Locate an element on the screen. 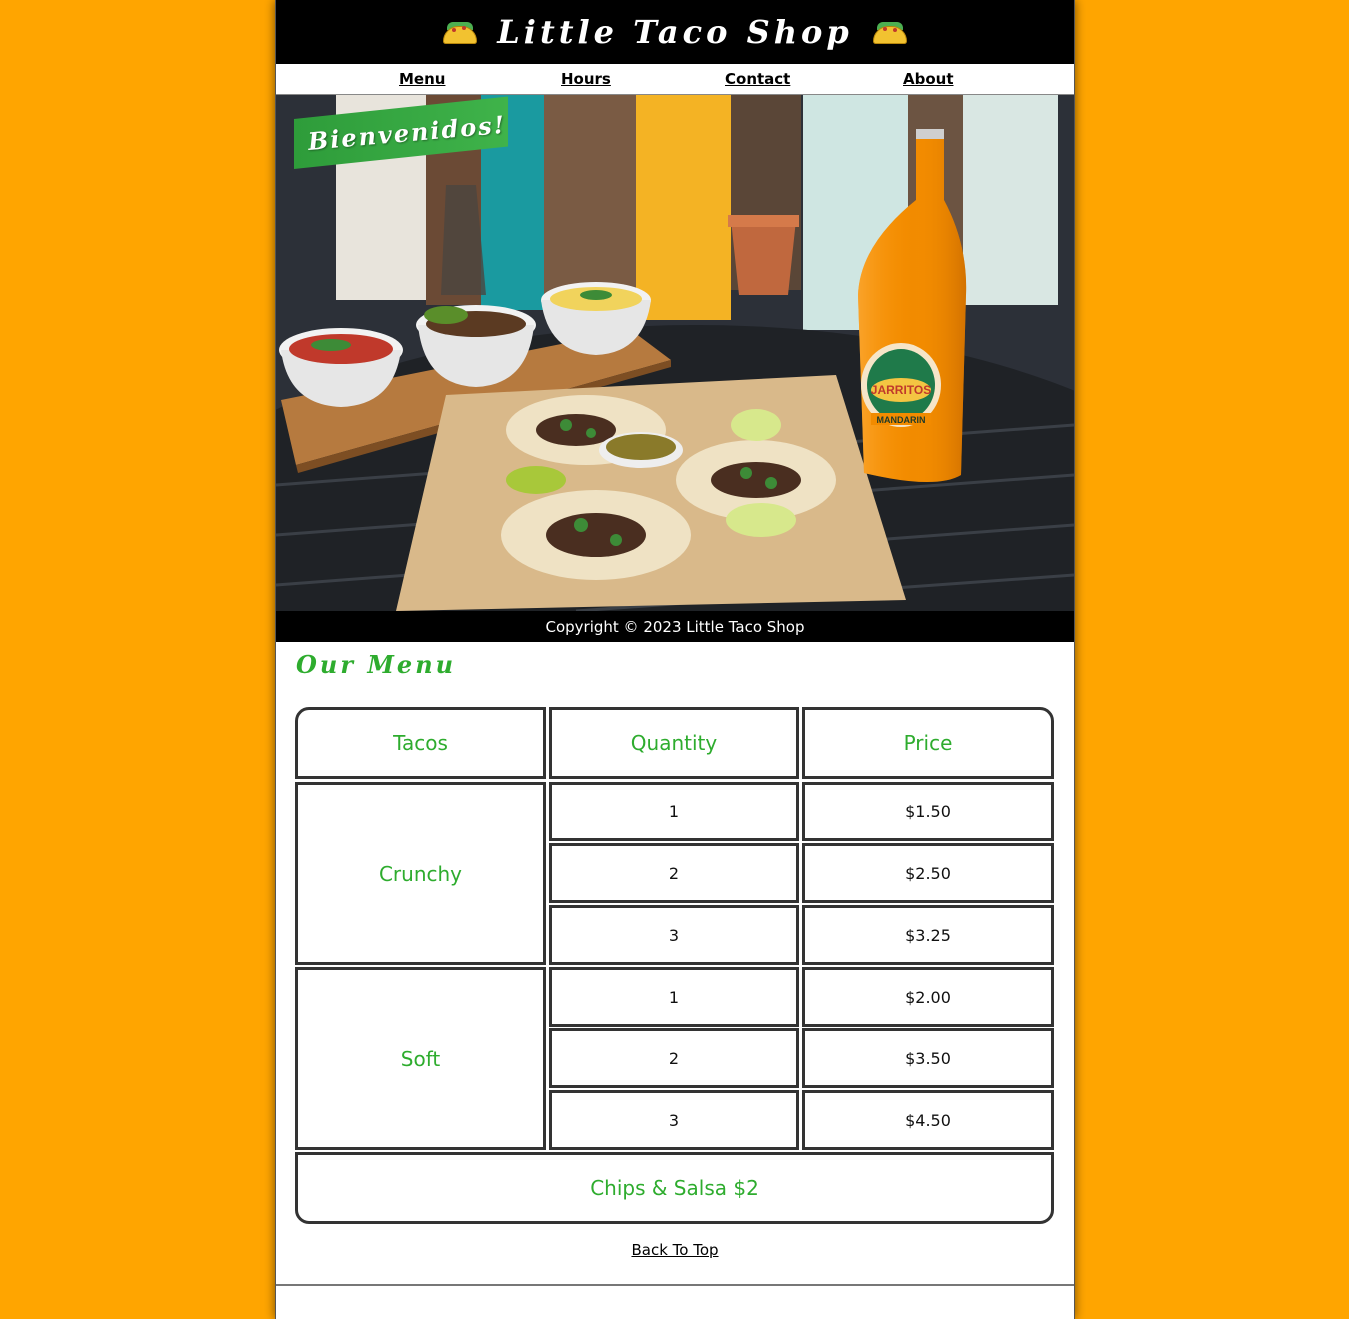  bottle-flavor: MANDARIN is located at coordinates (901, 420).